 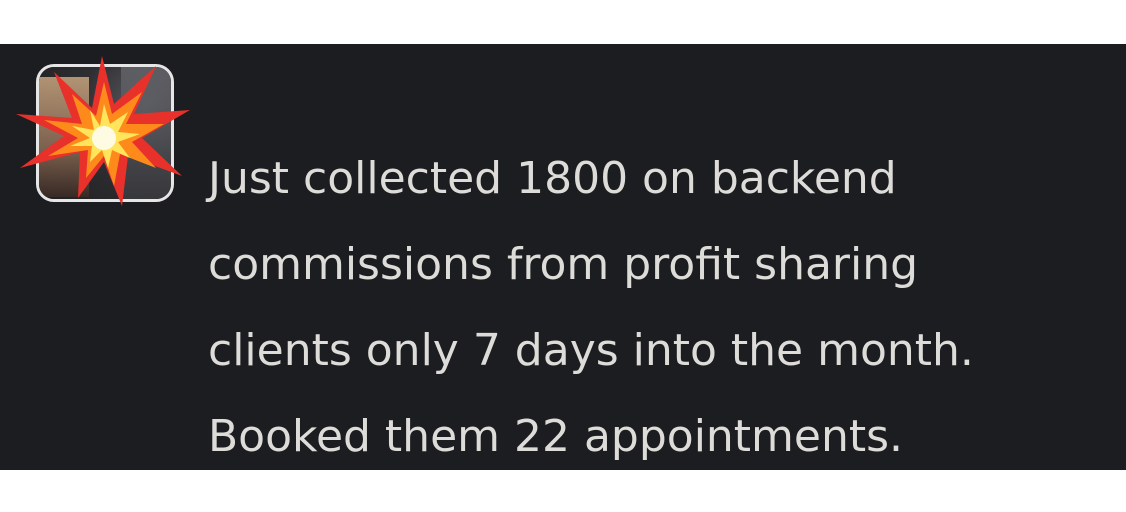 I want to click on collision-burst-icon, so click(x=103, y=131).